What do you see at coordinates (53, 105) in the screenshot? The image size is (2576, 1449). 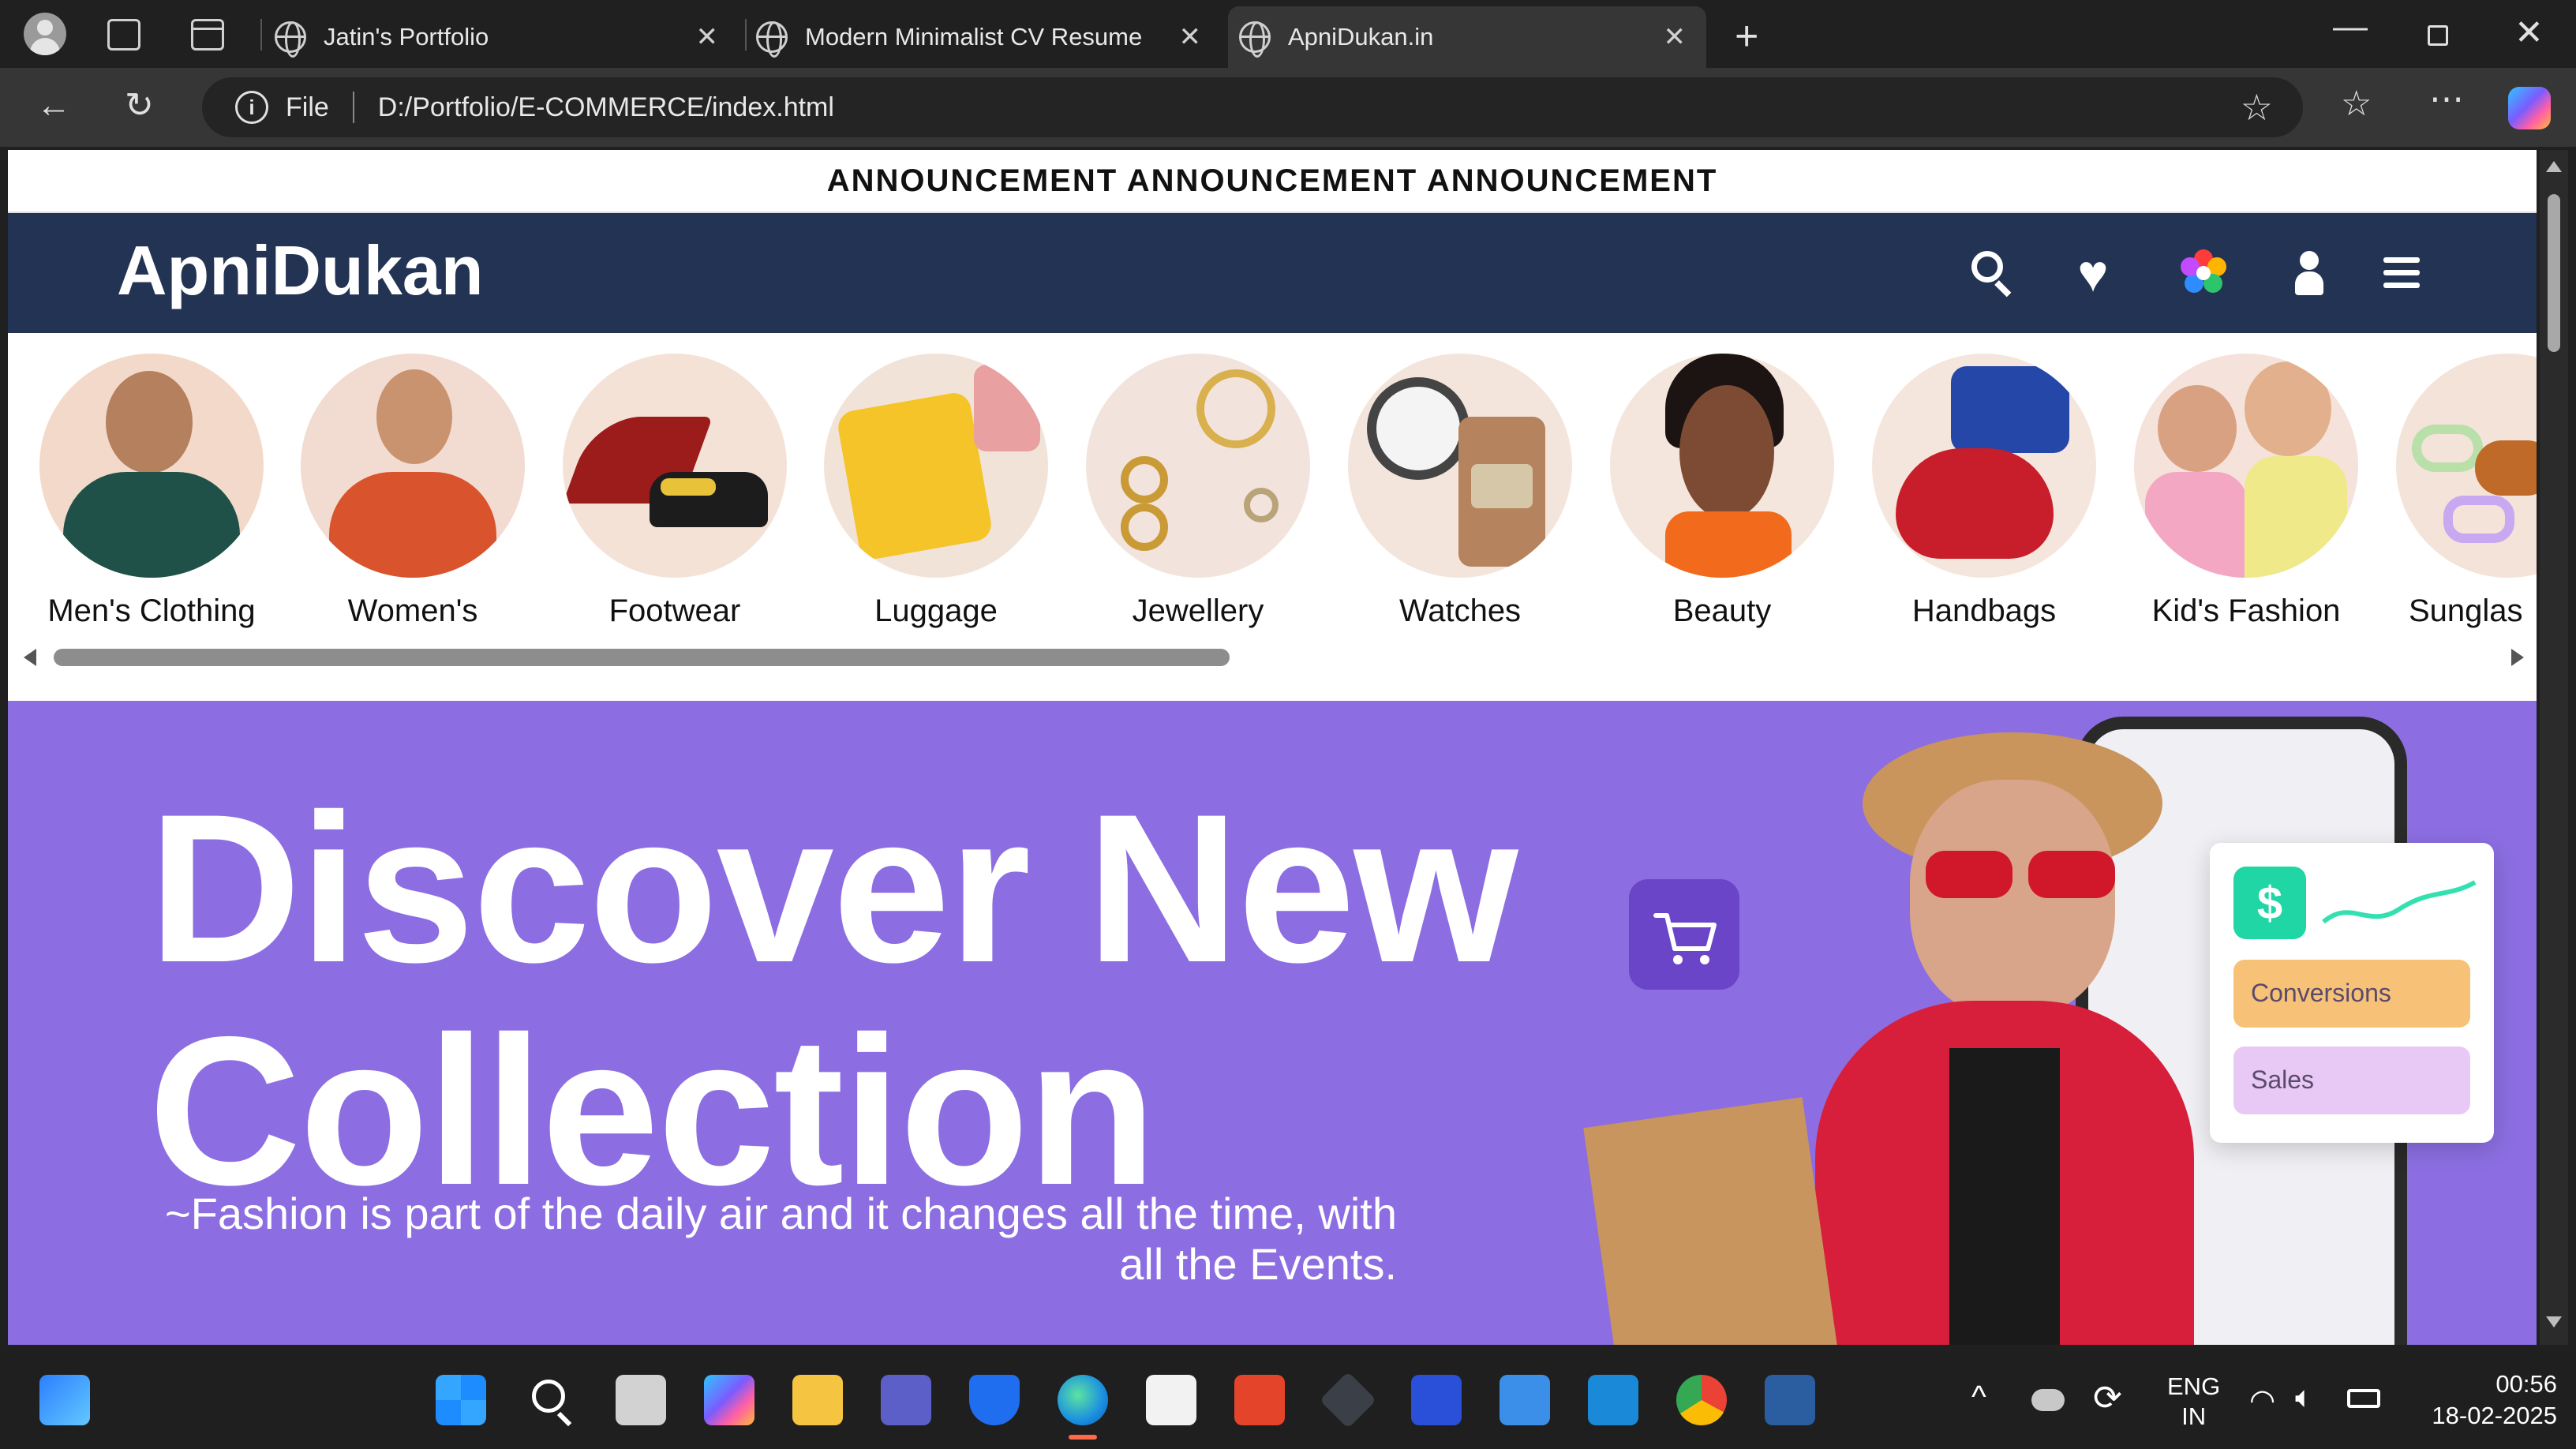 I see `back-icon: ←` at bounding box center [53, 105].